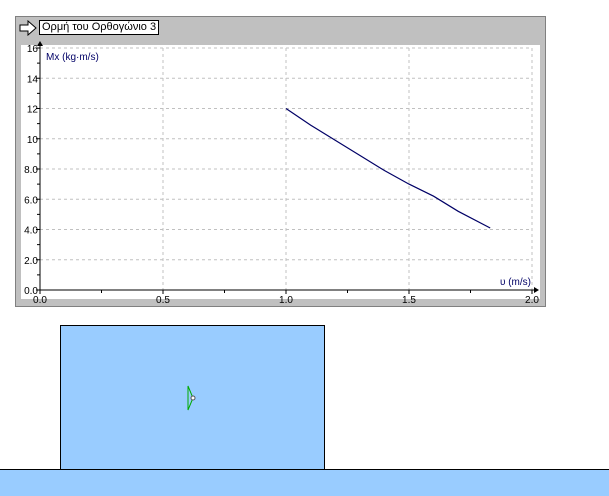 The image size is (609, 496). I want to click on center-of-mass-icon, so click(192, 398).